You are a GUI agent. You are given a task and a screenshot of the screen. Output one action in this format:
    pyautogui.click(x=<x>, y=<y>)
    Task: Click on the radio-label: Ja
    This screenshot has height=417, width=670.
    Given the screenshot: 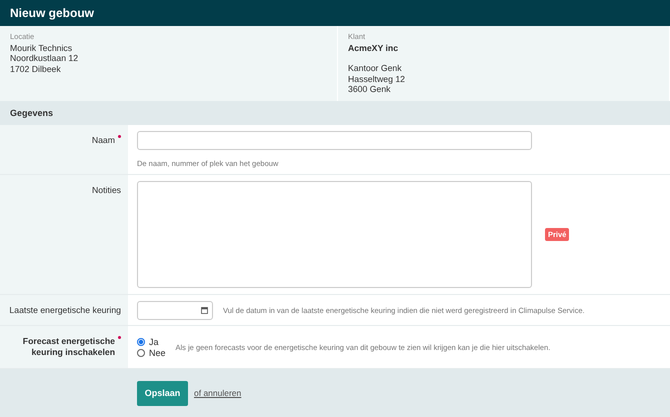 What is the action you would take?
    pyautogui.click(x=154, y=341)
    